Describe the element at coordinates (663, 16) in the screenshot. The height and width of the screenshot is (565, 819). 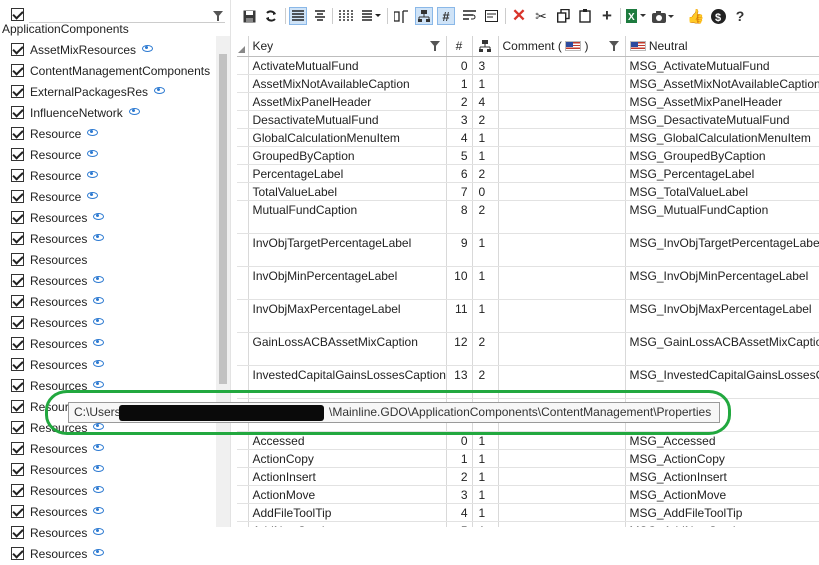
I see `camera-icon` at that location.